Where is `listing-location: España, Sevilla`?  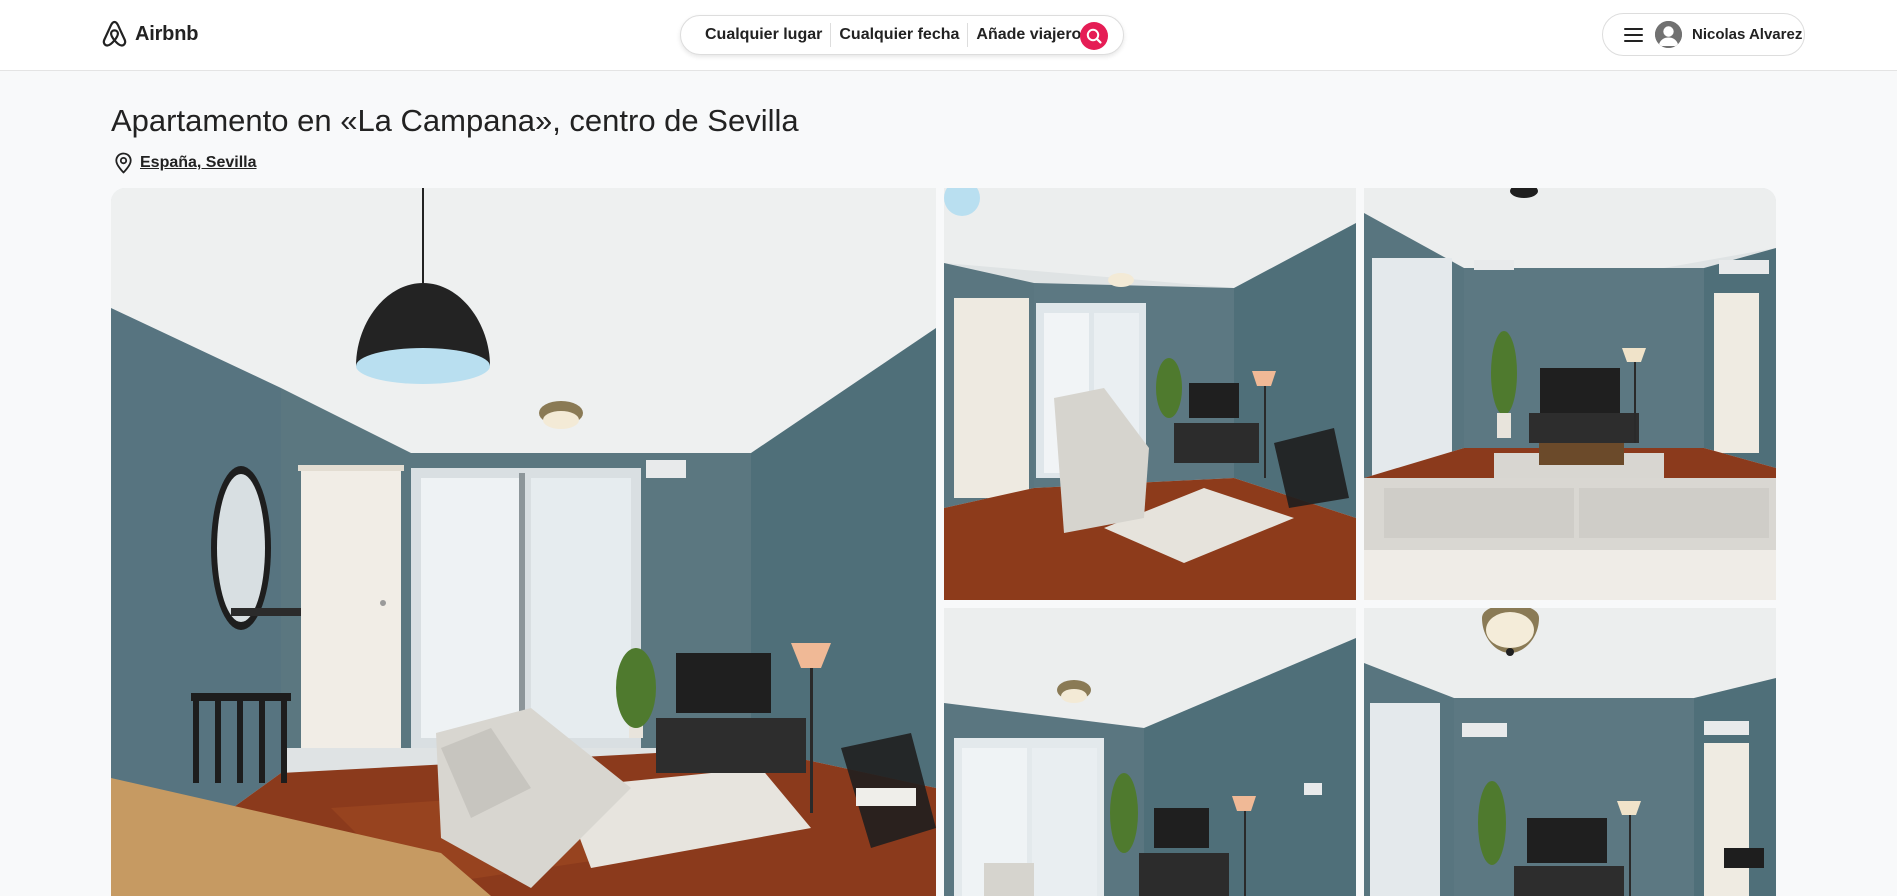
listing-location: España, Sevilla is located at coordinates (185, 163).